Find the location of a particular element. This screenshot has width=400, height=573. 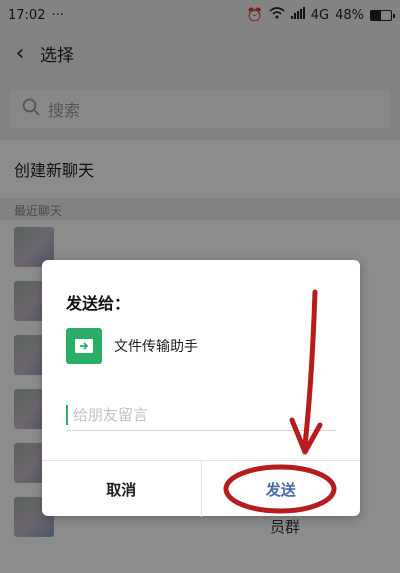

dialog-buttons: 取消 发送 is located at coordinates (201, 488).